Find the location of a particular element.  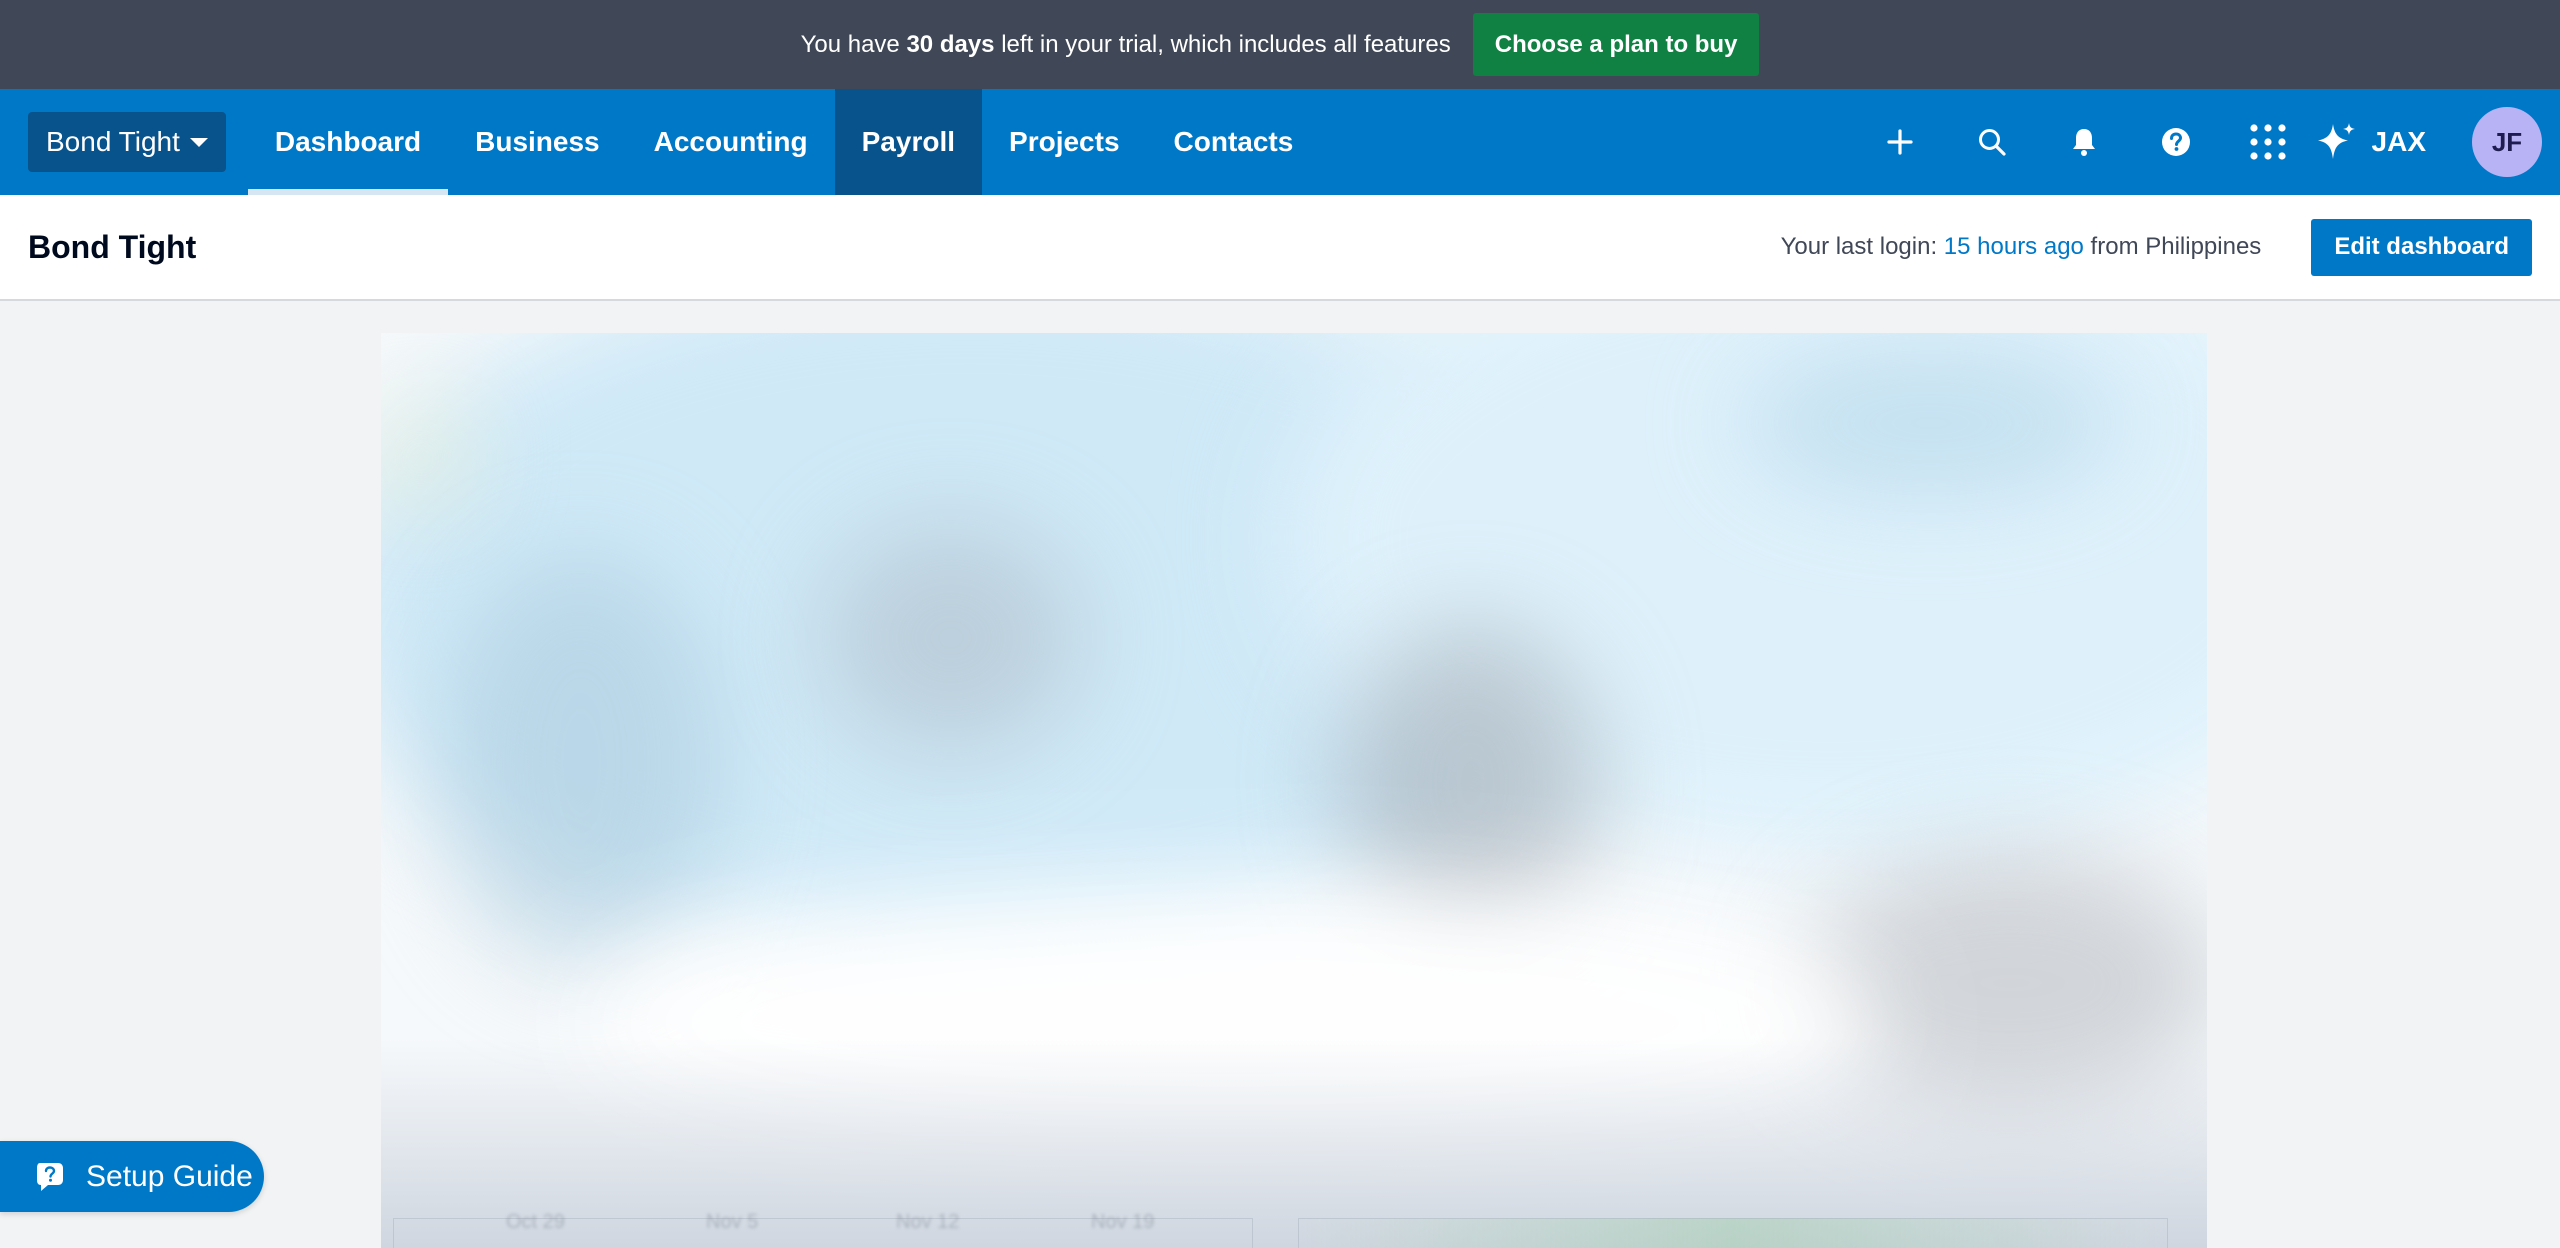

search-icon is located at coordinates (1992, 142).